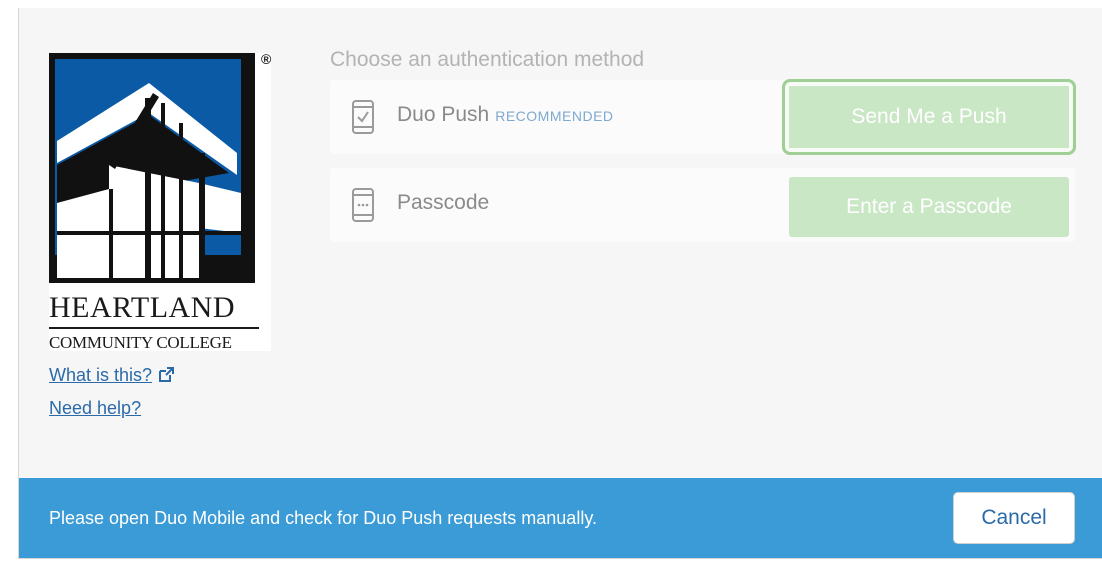 Image resolution: width=1102 pixels, height=561 pixels. I want to click on college-logo: ® HEARTLAND COMMUNITY COLLEGE, so click(160, 201).